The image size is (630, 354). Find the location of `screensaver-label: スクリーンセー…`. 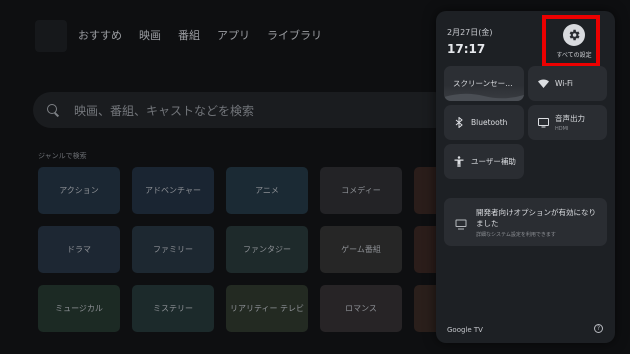

screensaver-label: スクリーンセー… is located at coordinates (483, 83).